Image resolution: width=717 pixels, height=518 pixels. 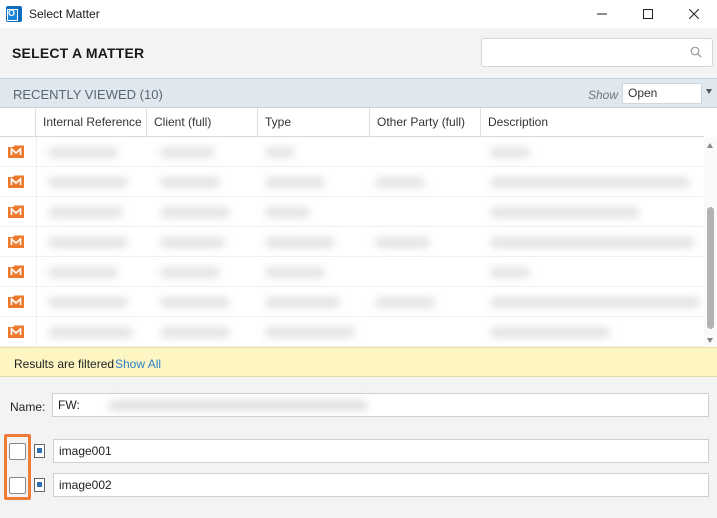 What do you see at coordinates (28, 407) in the screenshot?
I see `name-label: Name:` at bounding box center [28, 407].